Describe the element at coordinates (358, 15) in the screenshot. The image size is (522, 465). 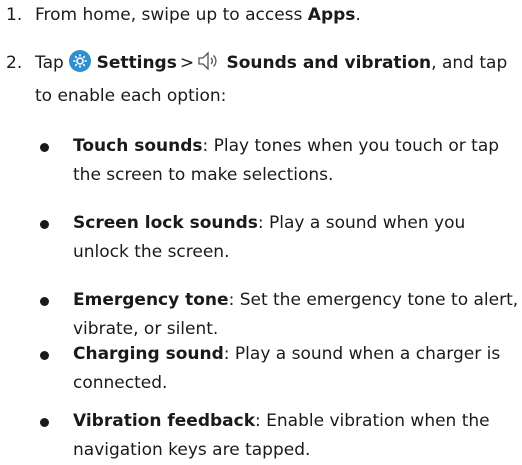
I see `step-1-suffix: .` at that location.